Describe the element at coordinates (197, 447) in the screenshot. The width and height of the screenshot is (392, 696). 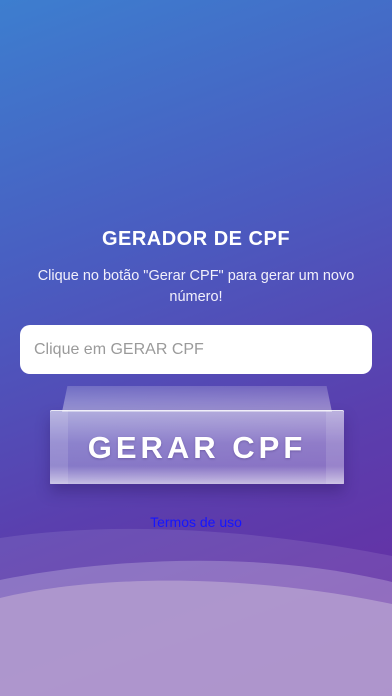
I see `generate-button-label: GERAR CPF` at that location.